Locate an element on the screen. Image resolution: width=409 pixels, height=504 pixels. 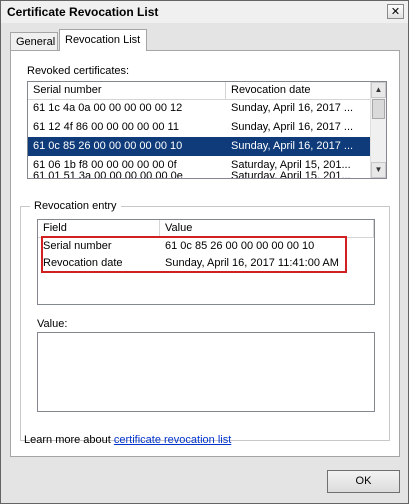
column-header-field: Field is located at coordinates (99, 228).